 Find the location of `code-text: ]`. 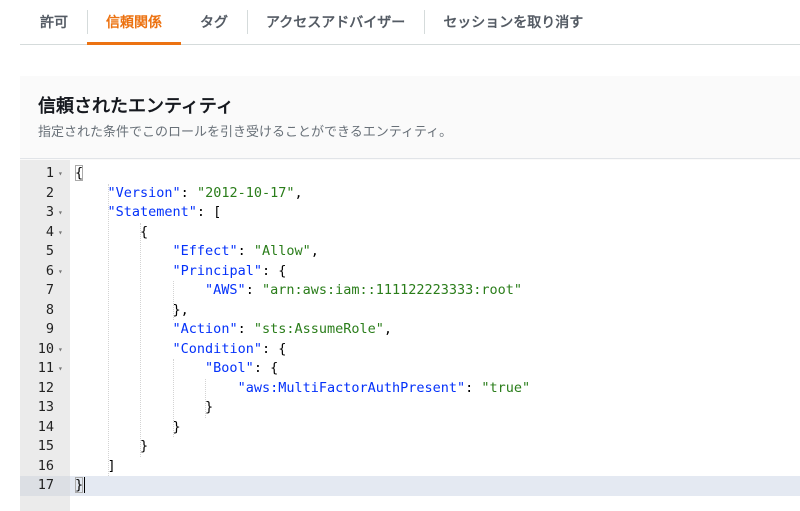

code-text: ] is located at coordinates (95, 465).